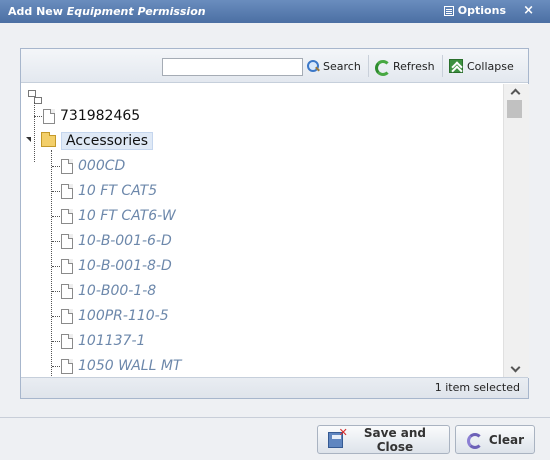 The image size is (550, 460). I want to click on tree-leaf: 000CD, so click(93, 166).